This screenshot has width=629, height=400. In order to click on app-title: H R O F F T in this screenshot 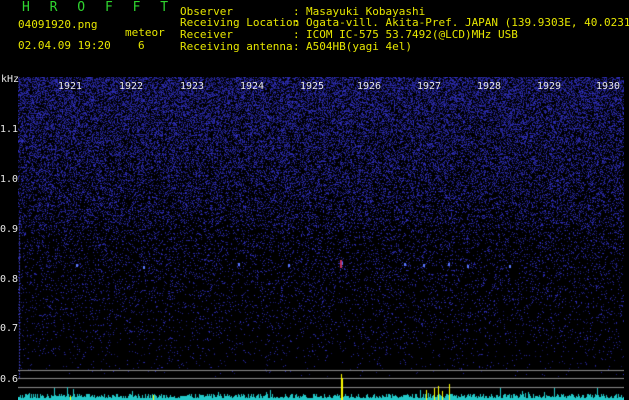, I will do `click(98, 7)`.